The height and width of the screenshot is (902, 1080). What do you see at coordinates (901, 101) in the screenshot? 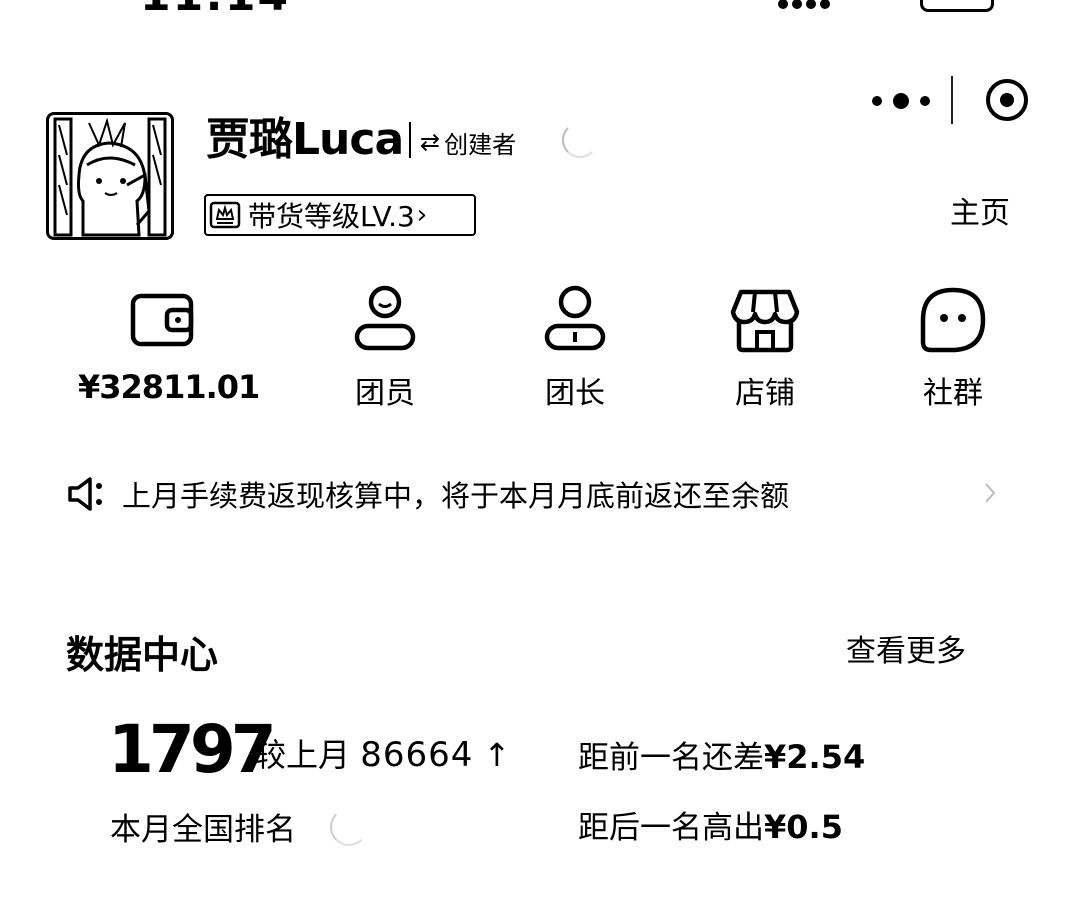
I see `more-dots-icon` at bounding box center [901, 101].